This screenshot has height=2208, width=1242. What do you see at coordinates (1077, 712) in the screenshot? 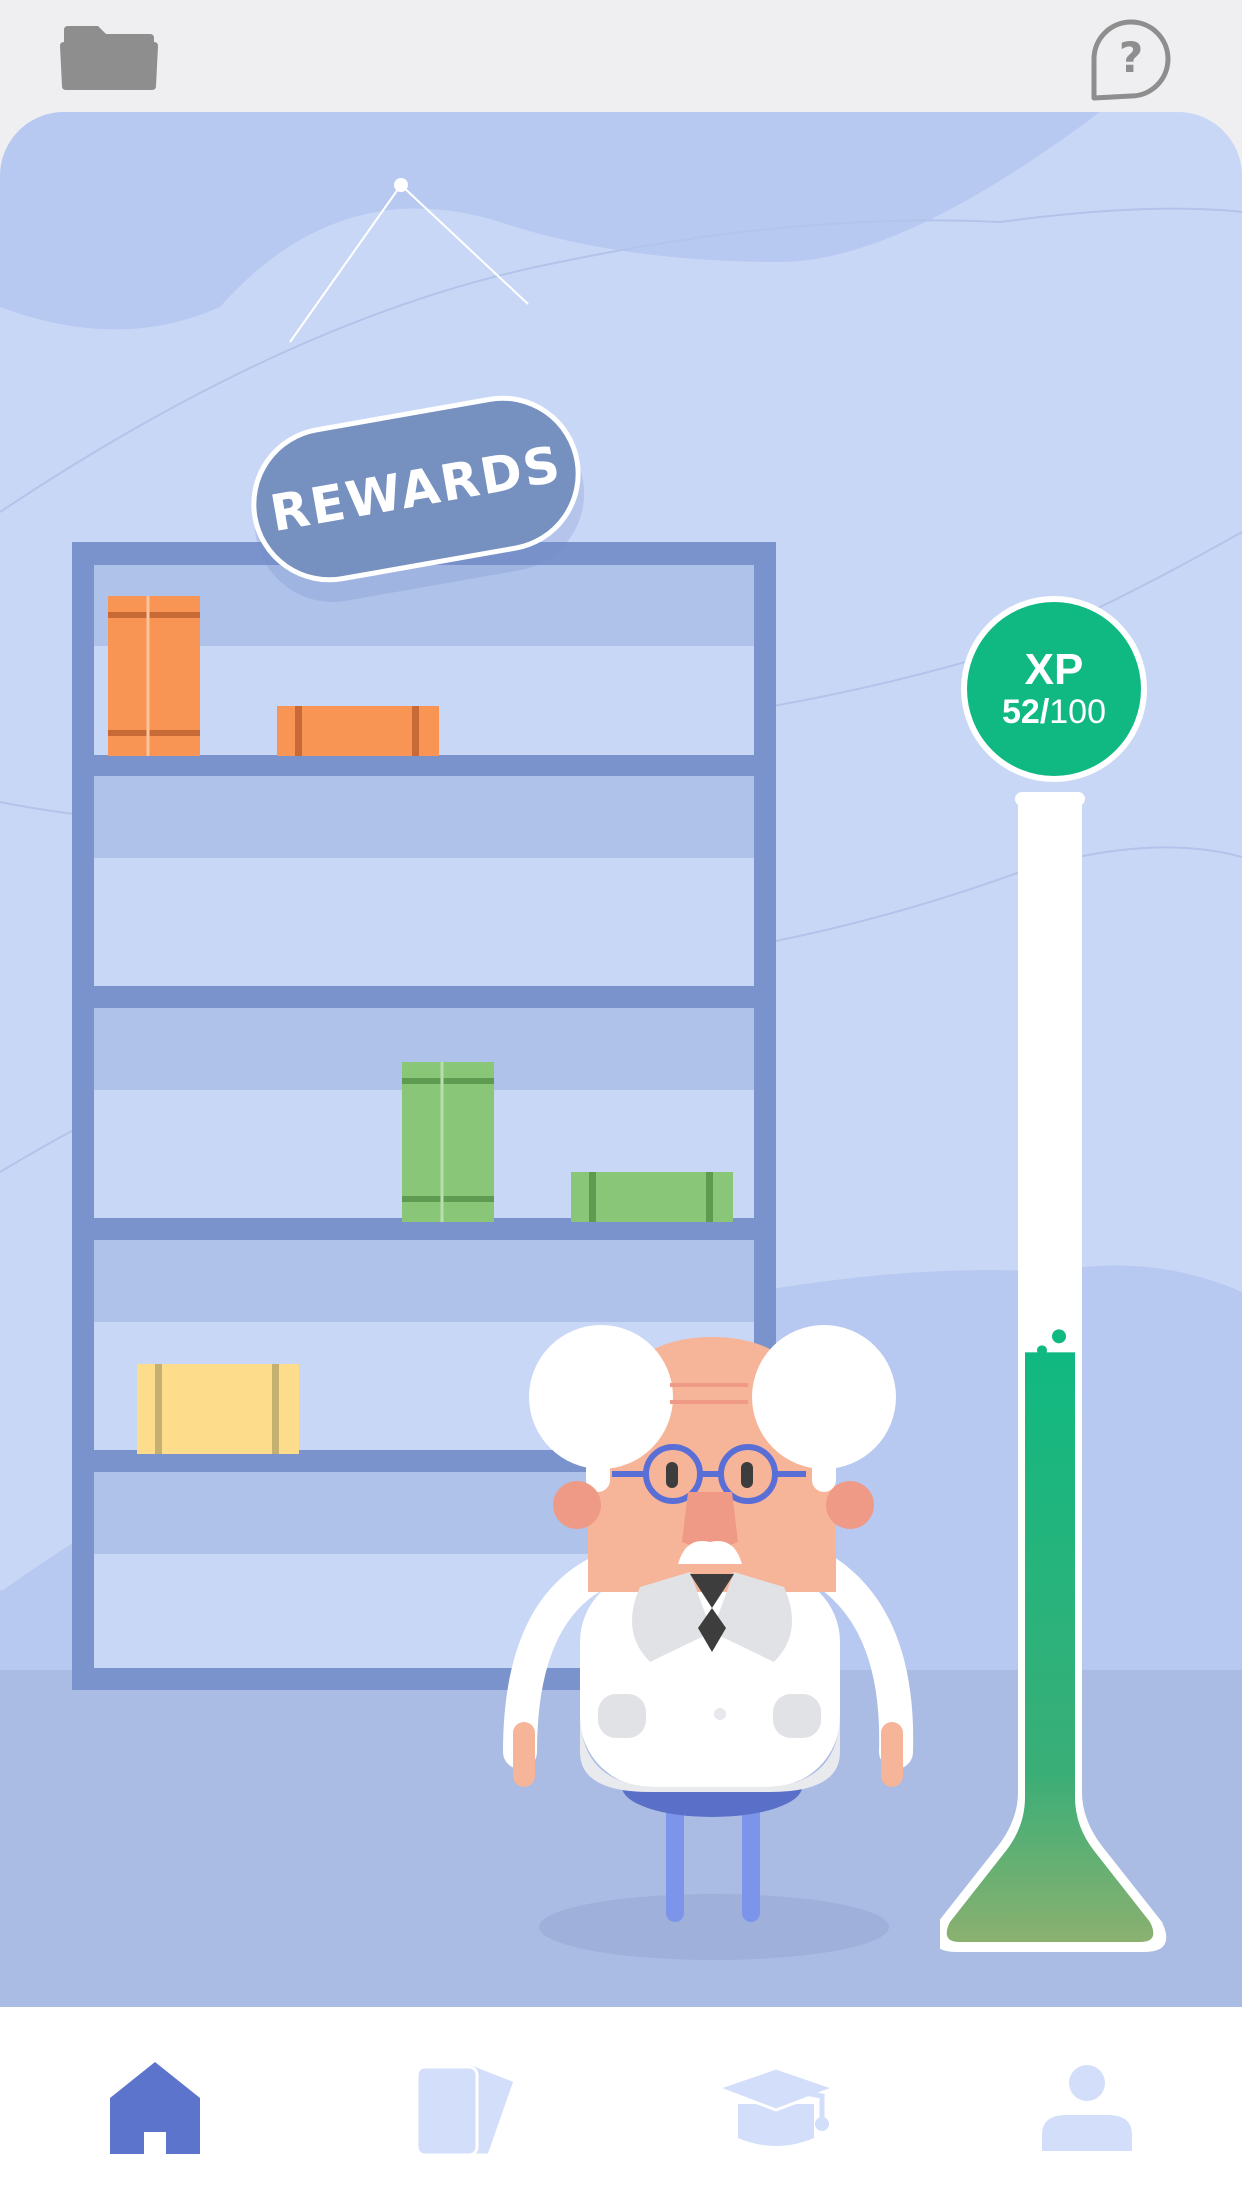
I see `xp-max: 100` at bounding box center [1077, 712].